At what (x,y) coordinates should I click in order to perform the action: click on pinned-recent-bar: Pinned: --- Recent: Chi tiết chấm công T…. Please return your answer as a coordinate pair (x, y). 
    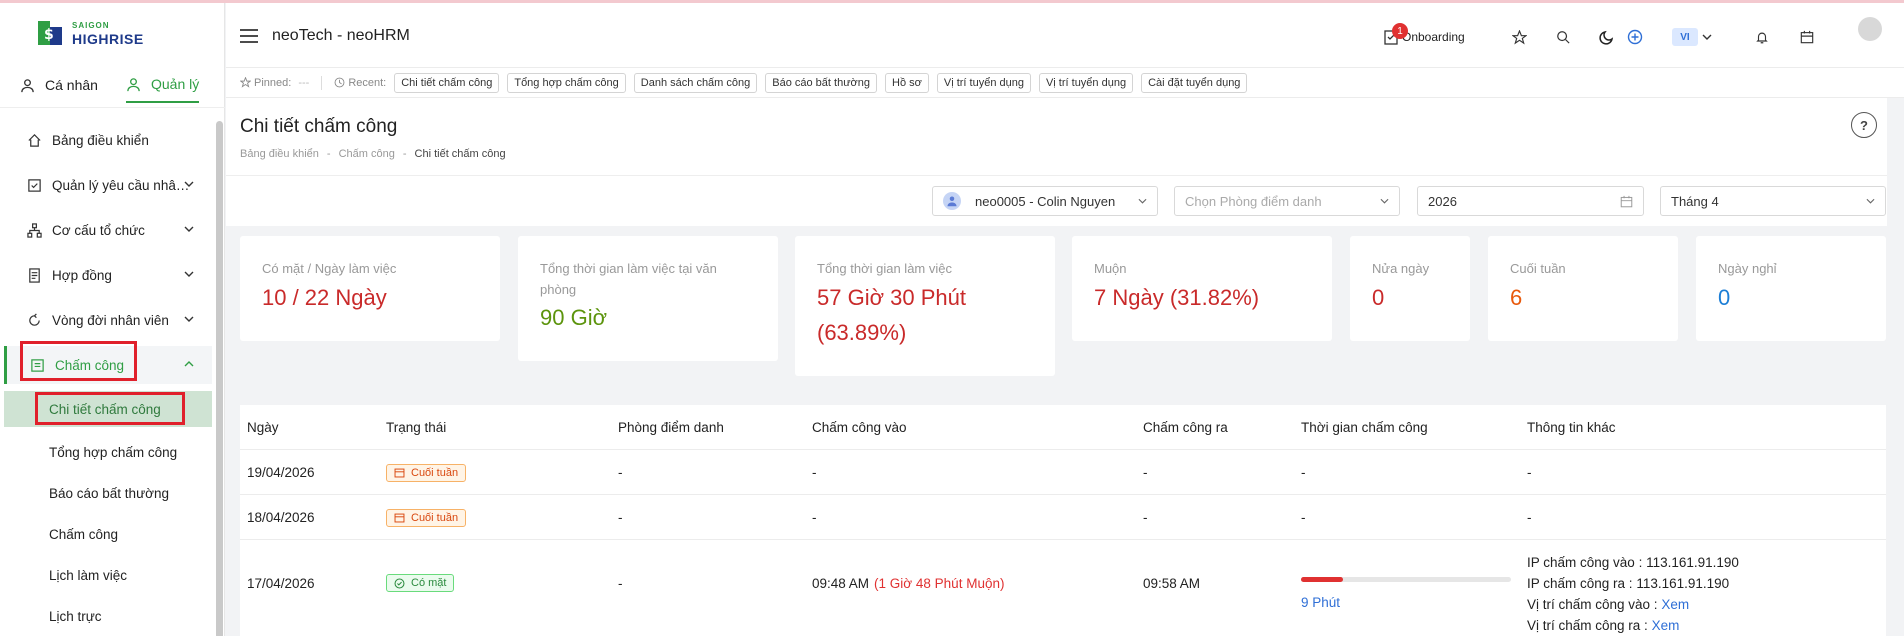
    Looking at the image, I should click on (1065, 83).